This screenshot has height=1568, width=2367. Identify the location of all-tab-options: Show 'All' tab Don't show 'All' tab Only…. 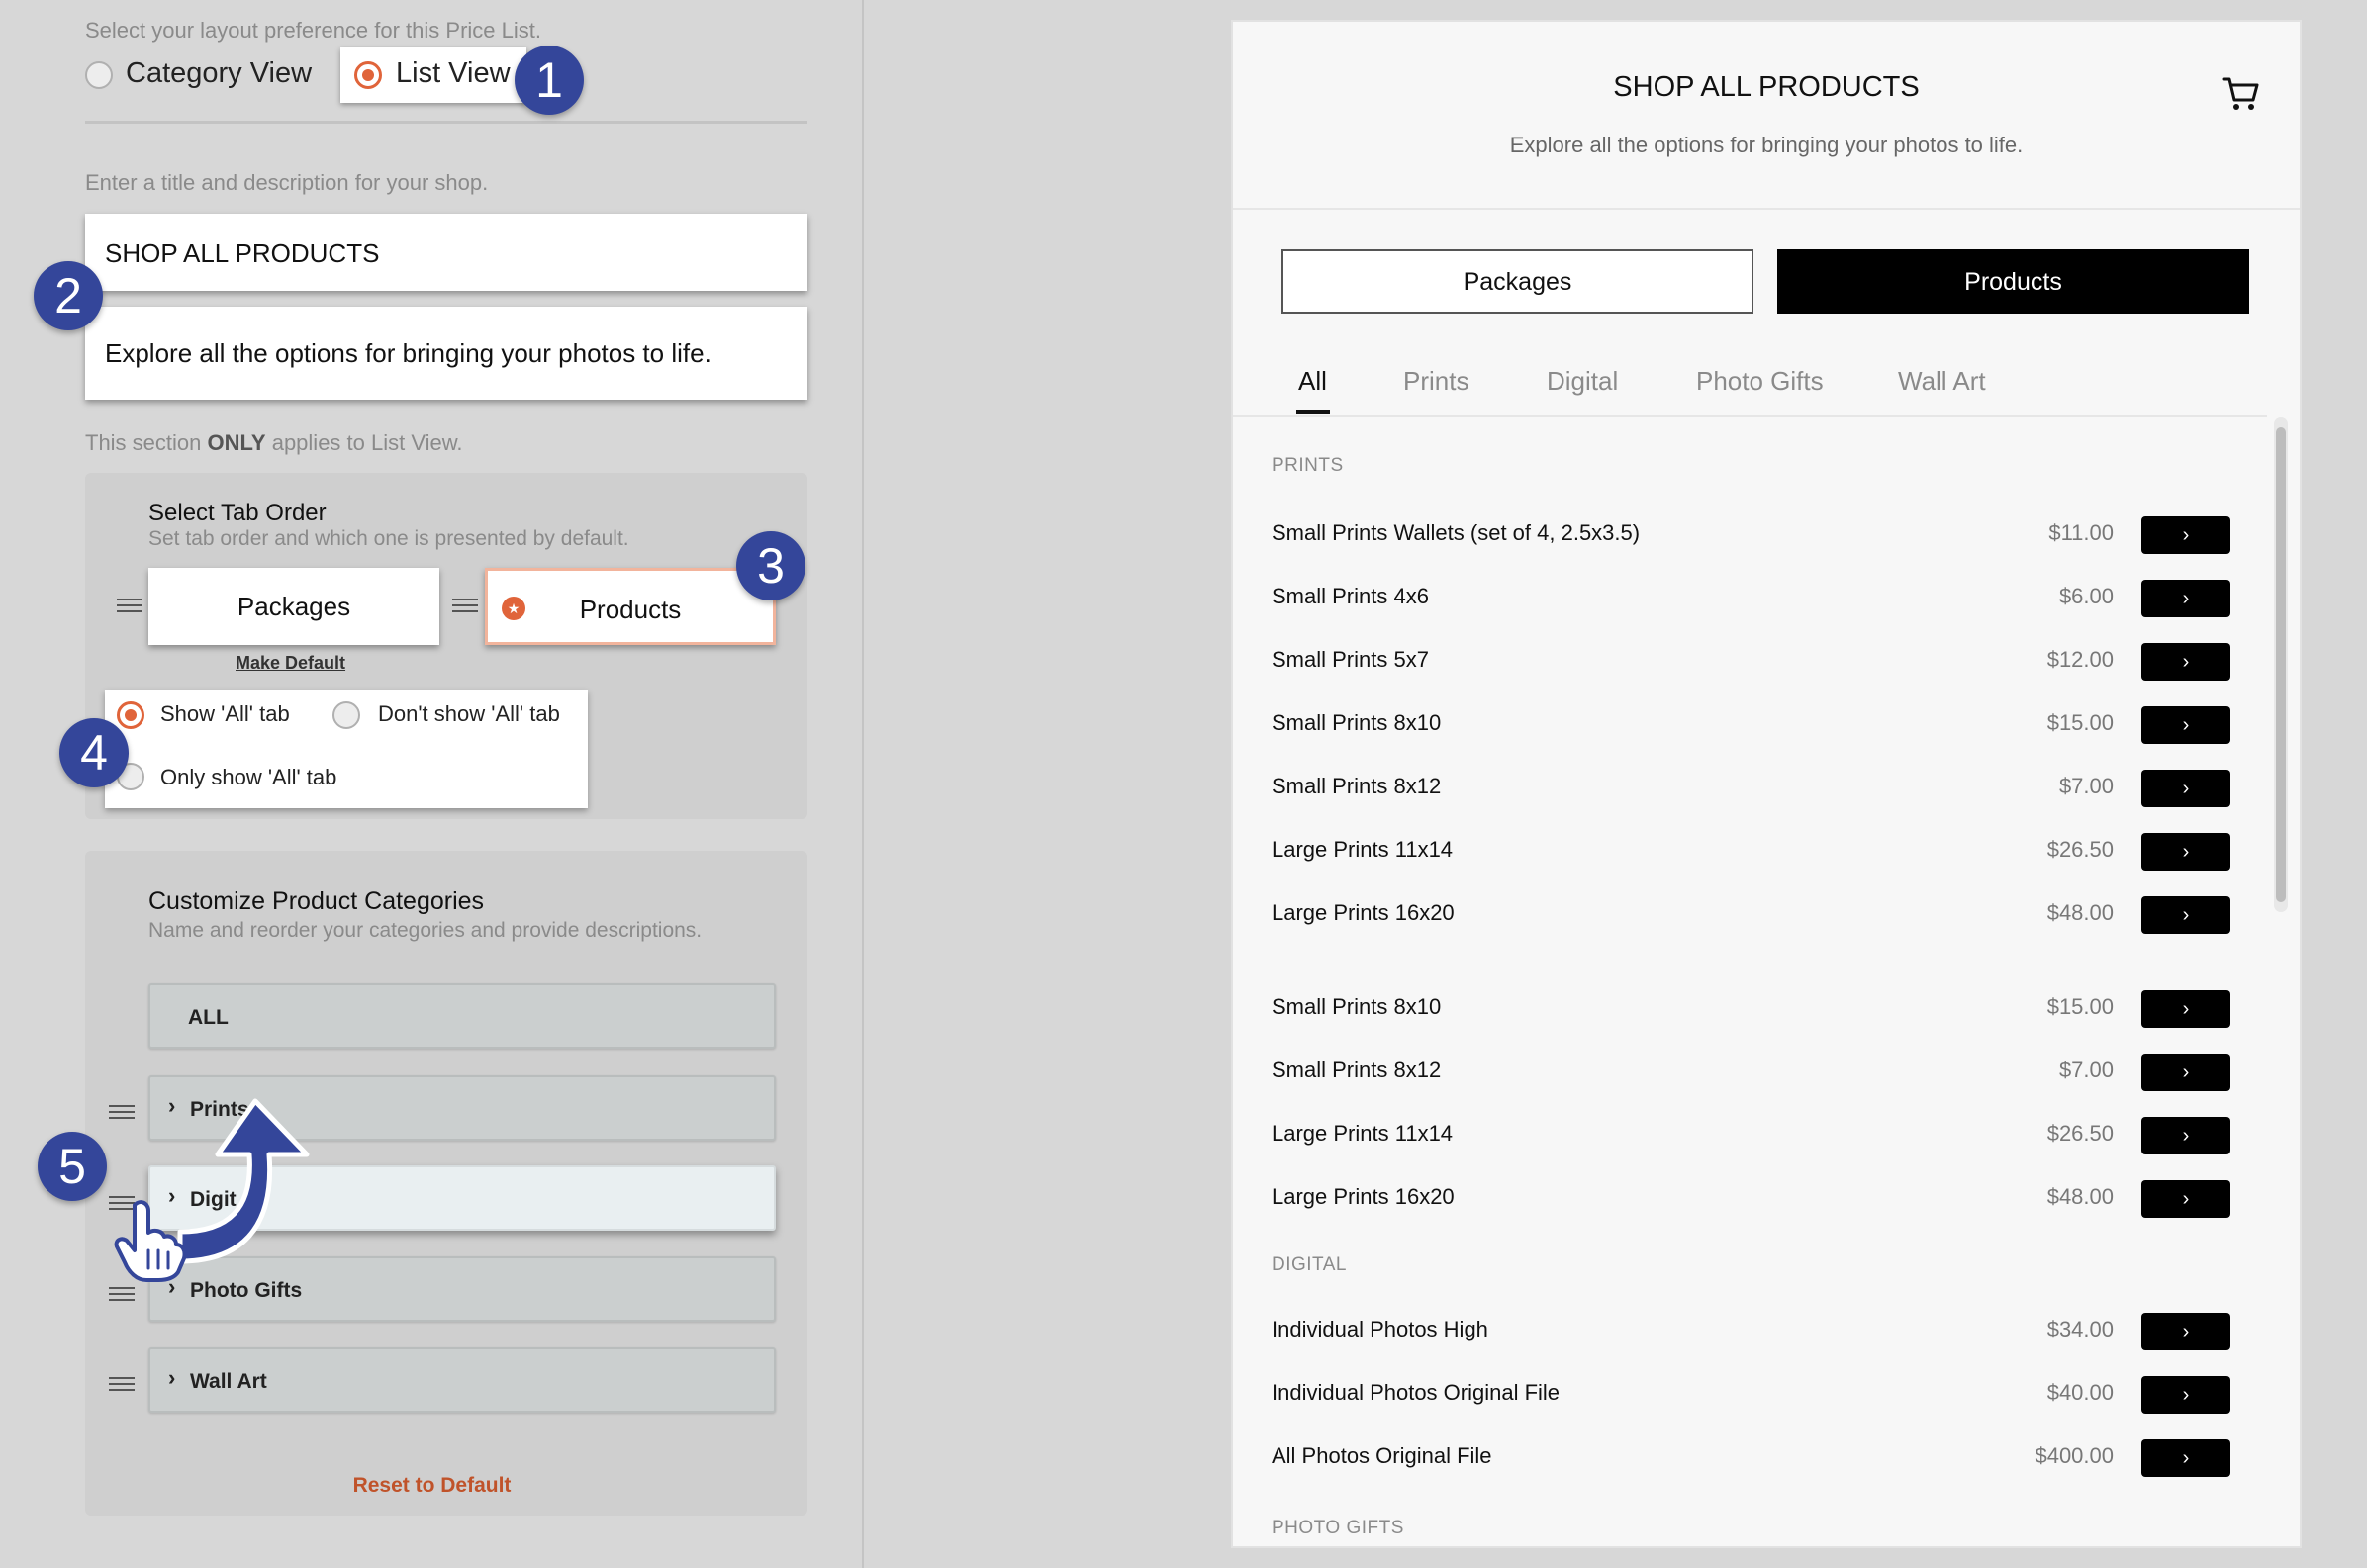
(347, 749).